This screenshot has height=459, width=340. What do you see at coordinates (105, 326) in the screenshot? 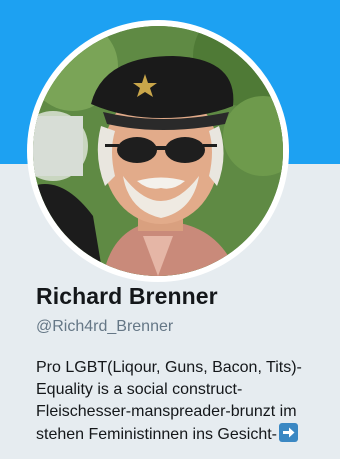
I see `profile-handle: @Rich4rd_Brenner` at bounding box center [105, 326].